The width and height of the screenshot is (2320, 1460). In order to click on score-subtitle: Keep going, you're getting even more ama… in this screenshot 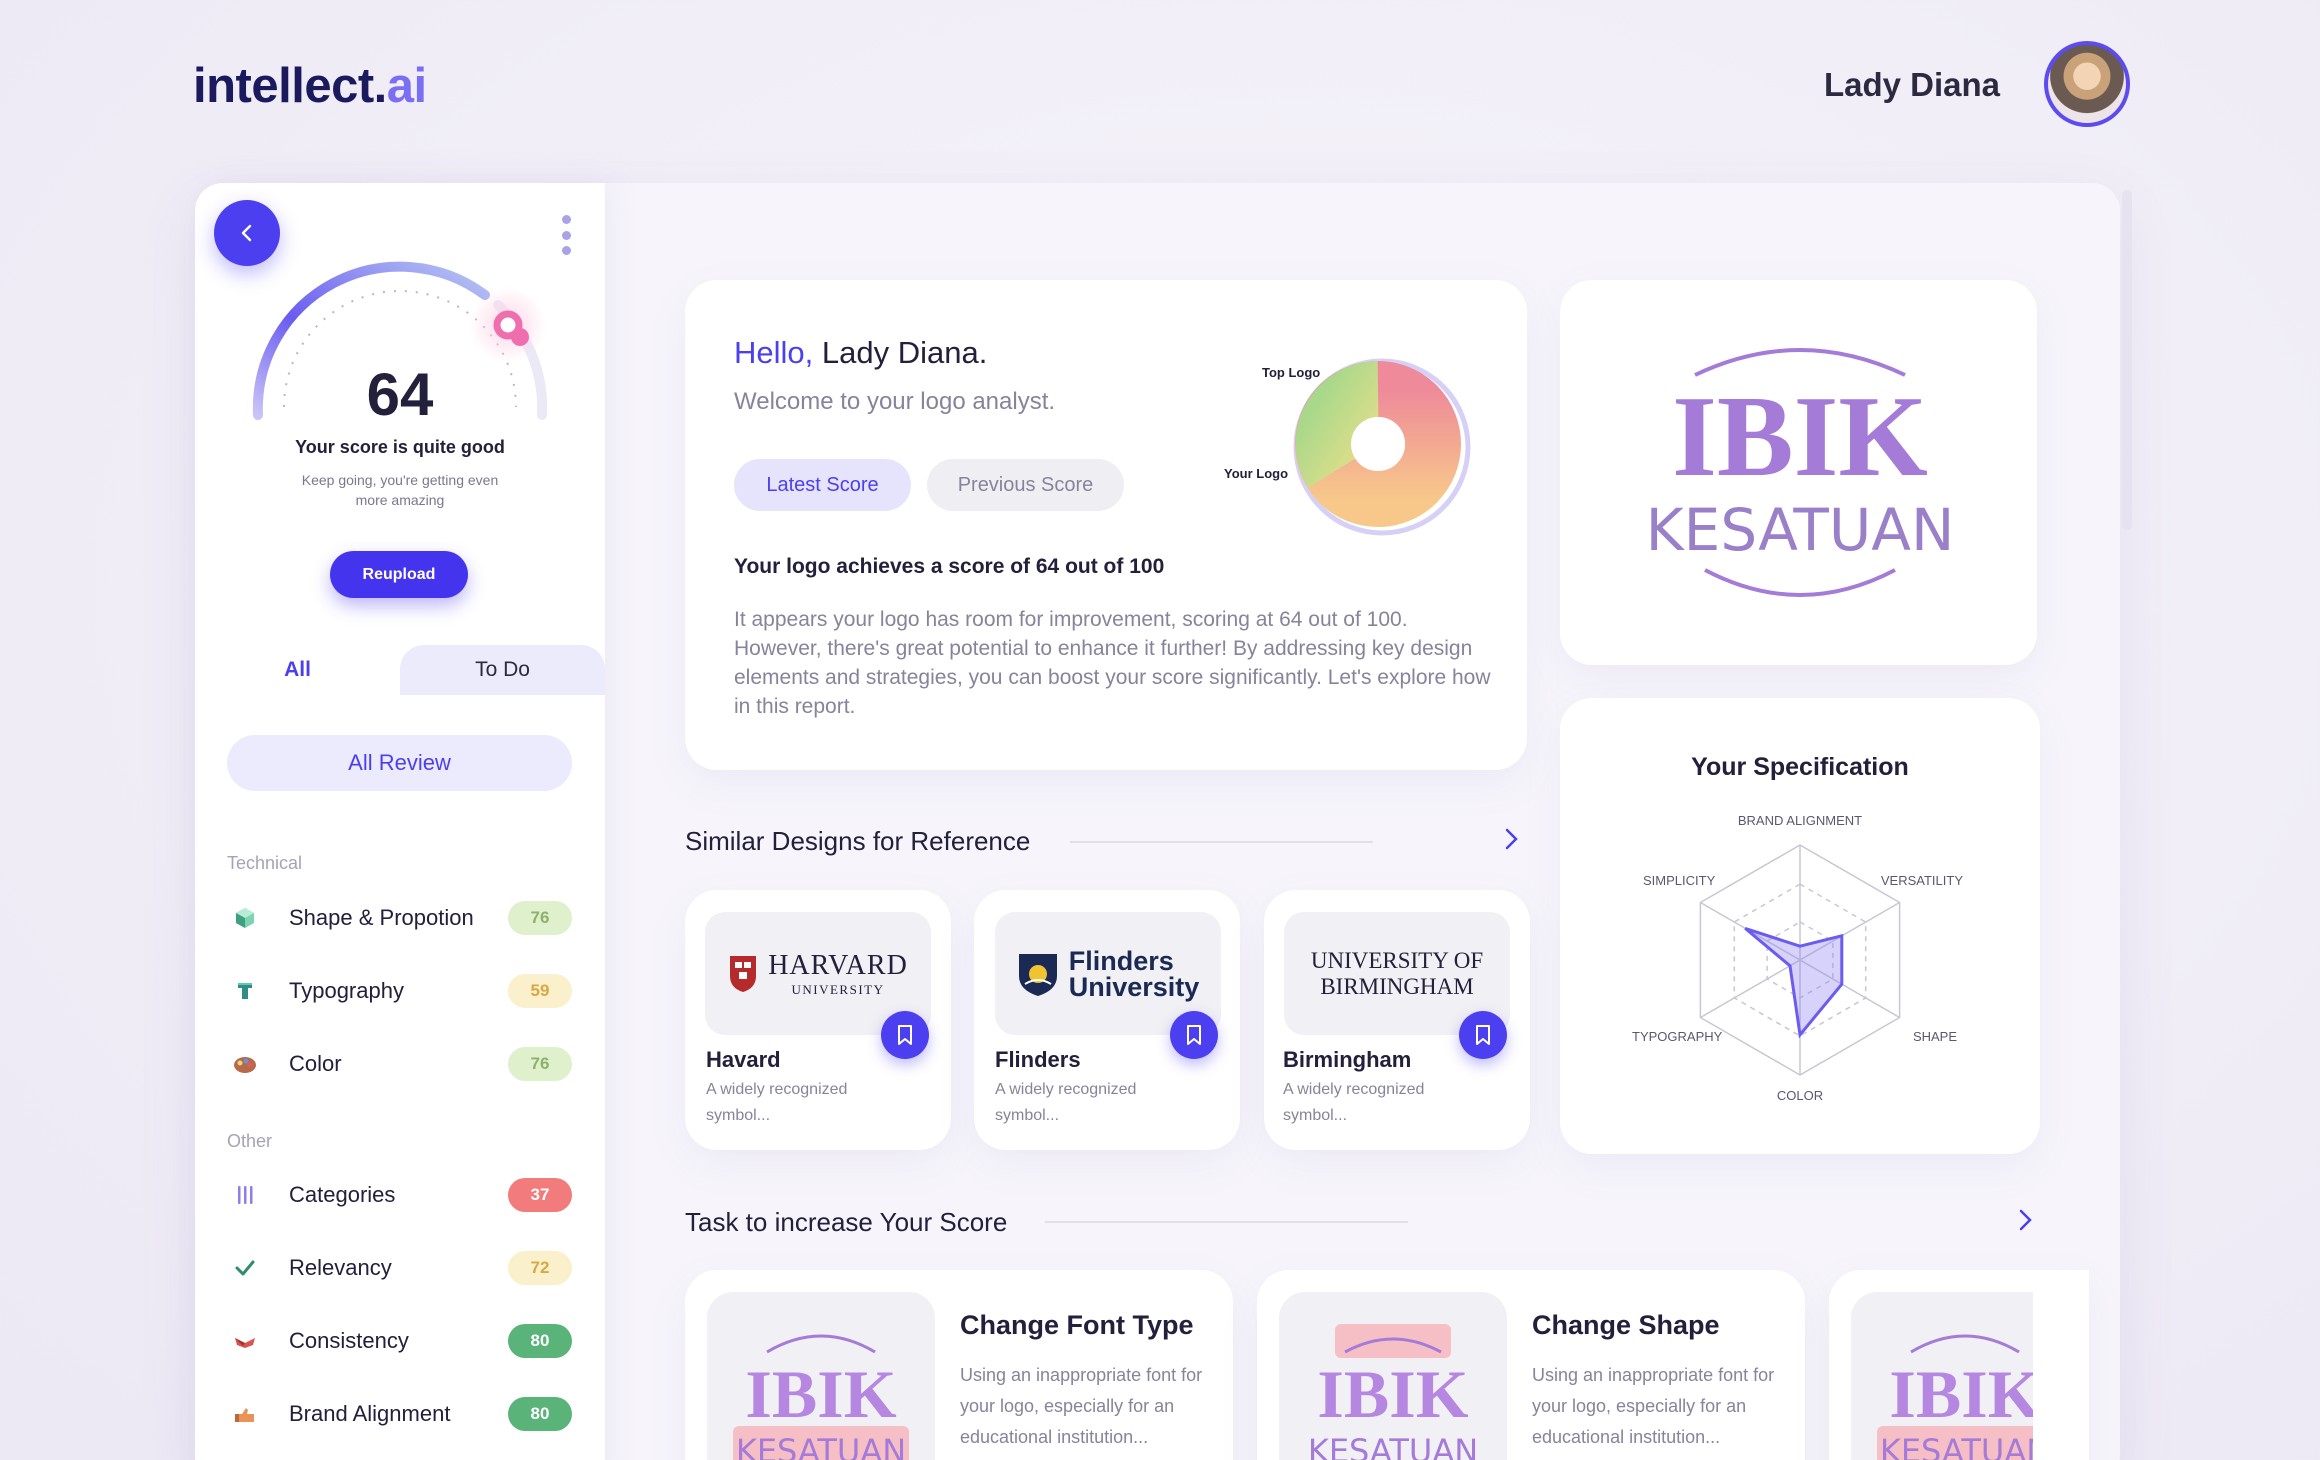, I will do `click(400, 490)`.